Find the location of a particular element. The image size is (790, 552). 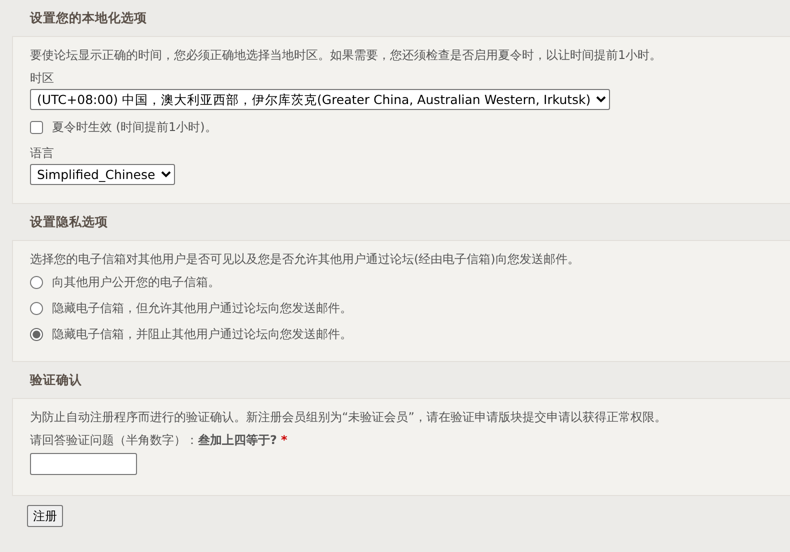

option-label: 隐藏电子信箱，并阻止其他用户通过论坛向您发送邮件。 is located at coordinates (202, 334).